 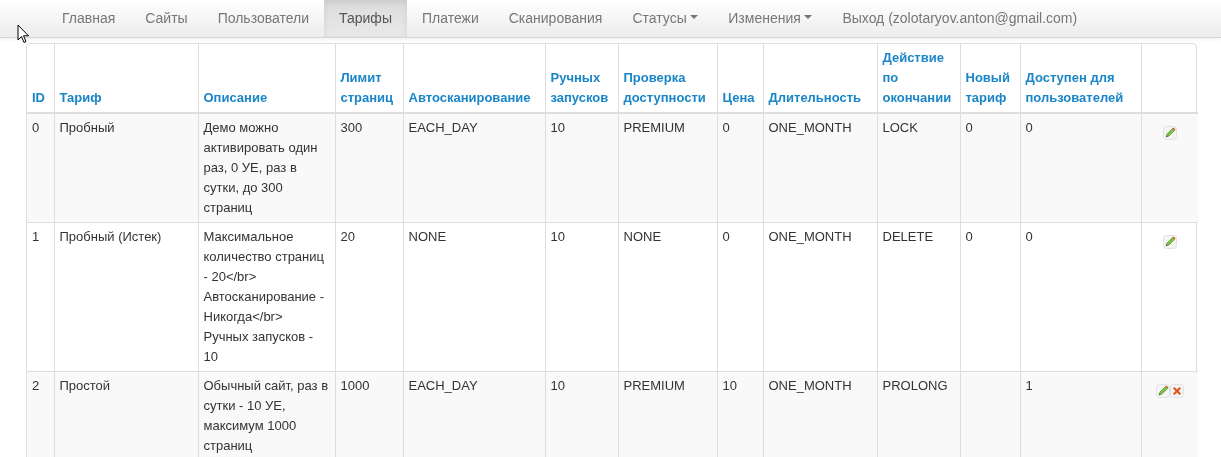 I want to click on table-cell: PROLONG, so click(x=915, y=385).